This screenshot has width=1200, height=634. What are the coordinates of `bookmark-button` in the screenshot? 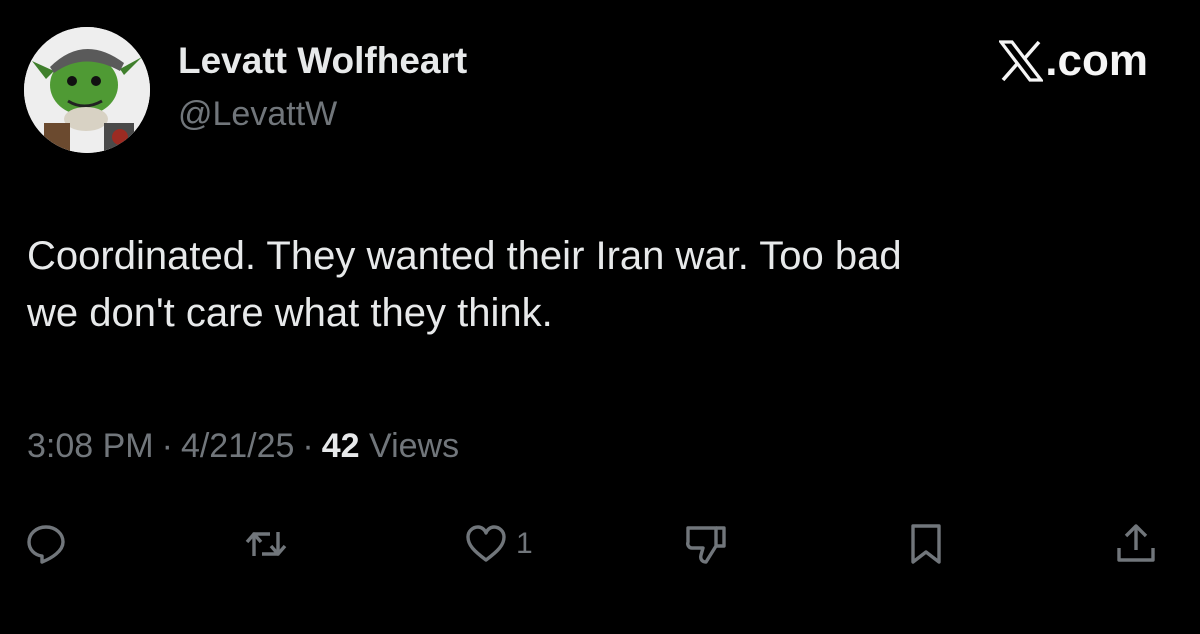 It's located at (926, 544).